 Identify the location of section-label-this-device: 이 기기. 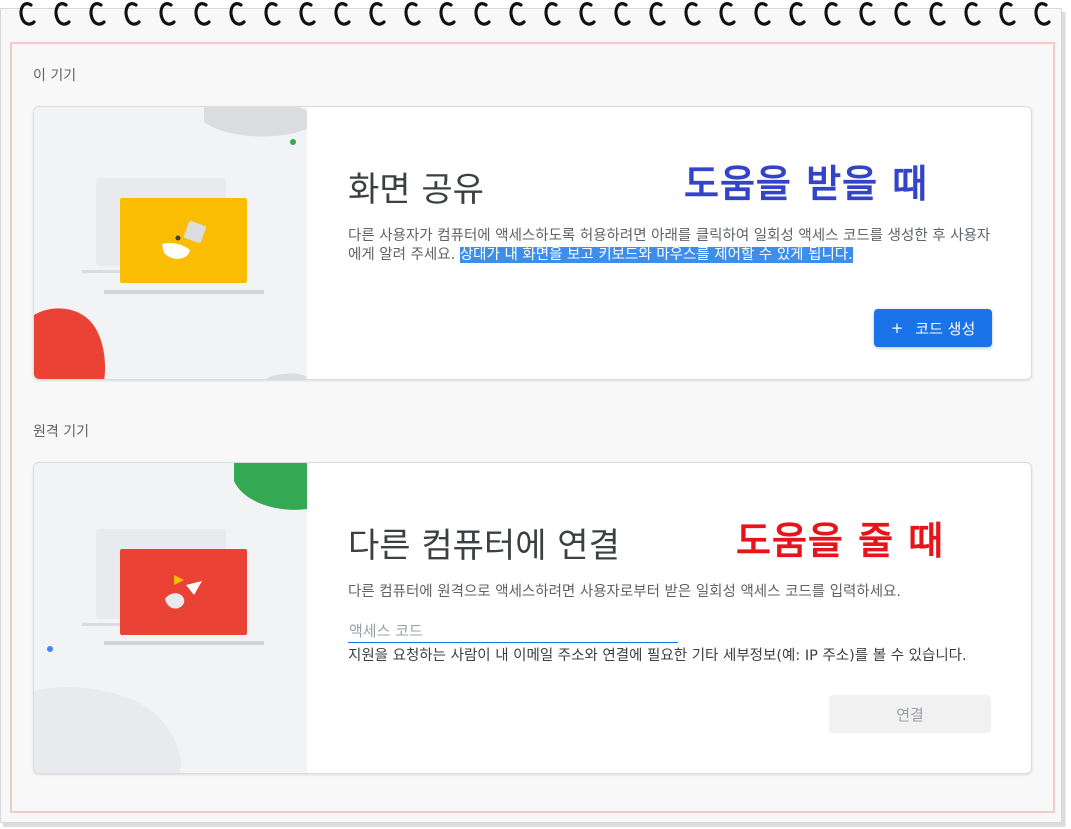
(55, 76).